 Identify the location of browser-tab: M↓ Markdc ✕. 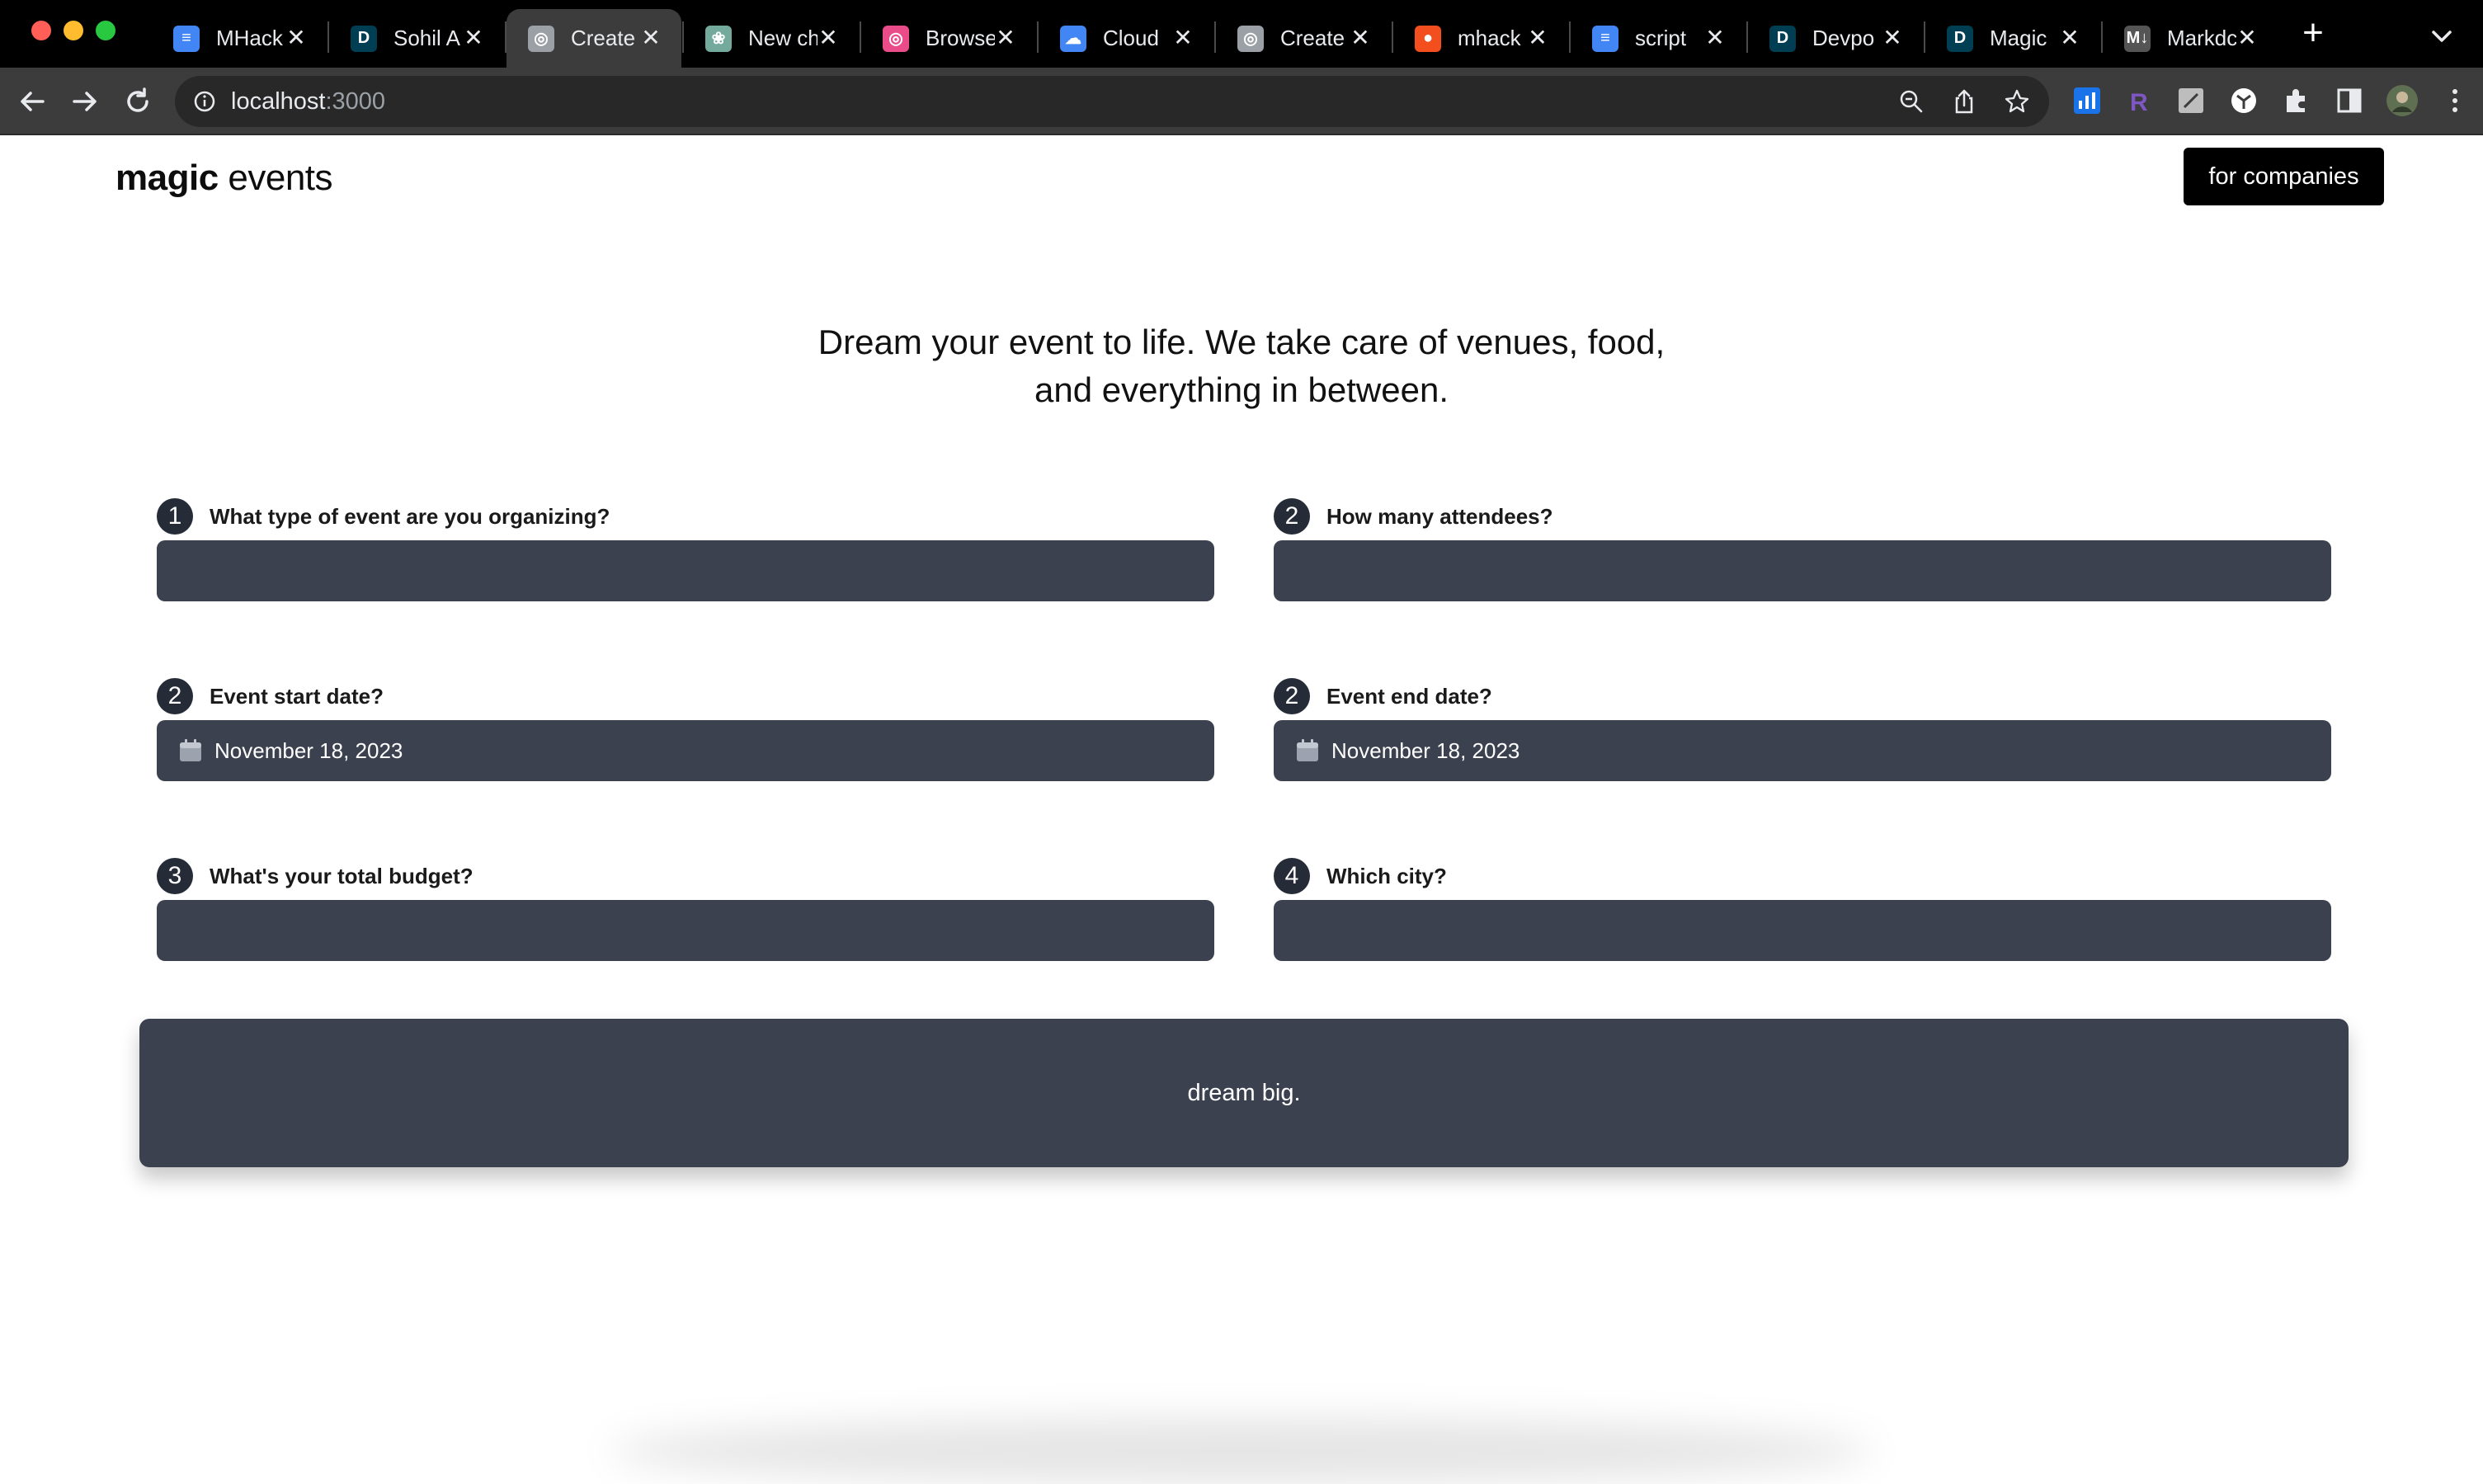
(2191, 38).